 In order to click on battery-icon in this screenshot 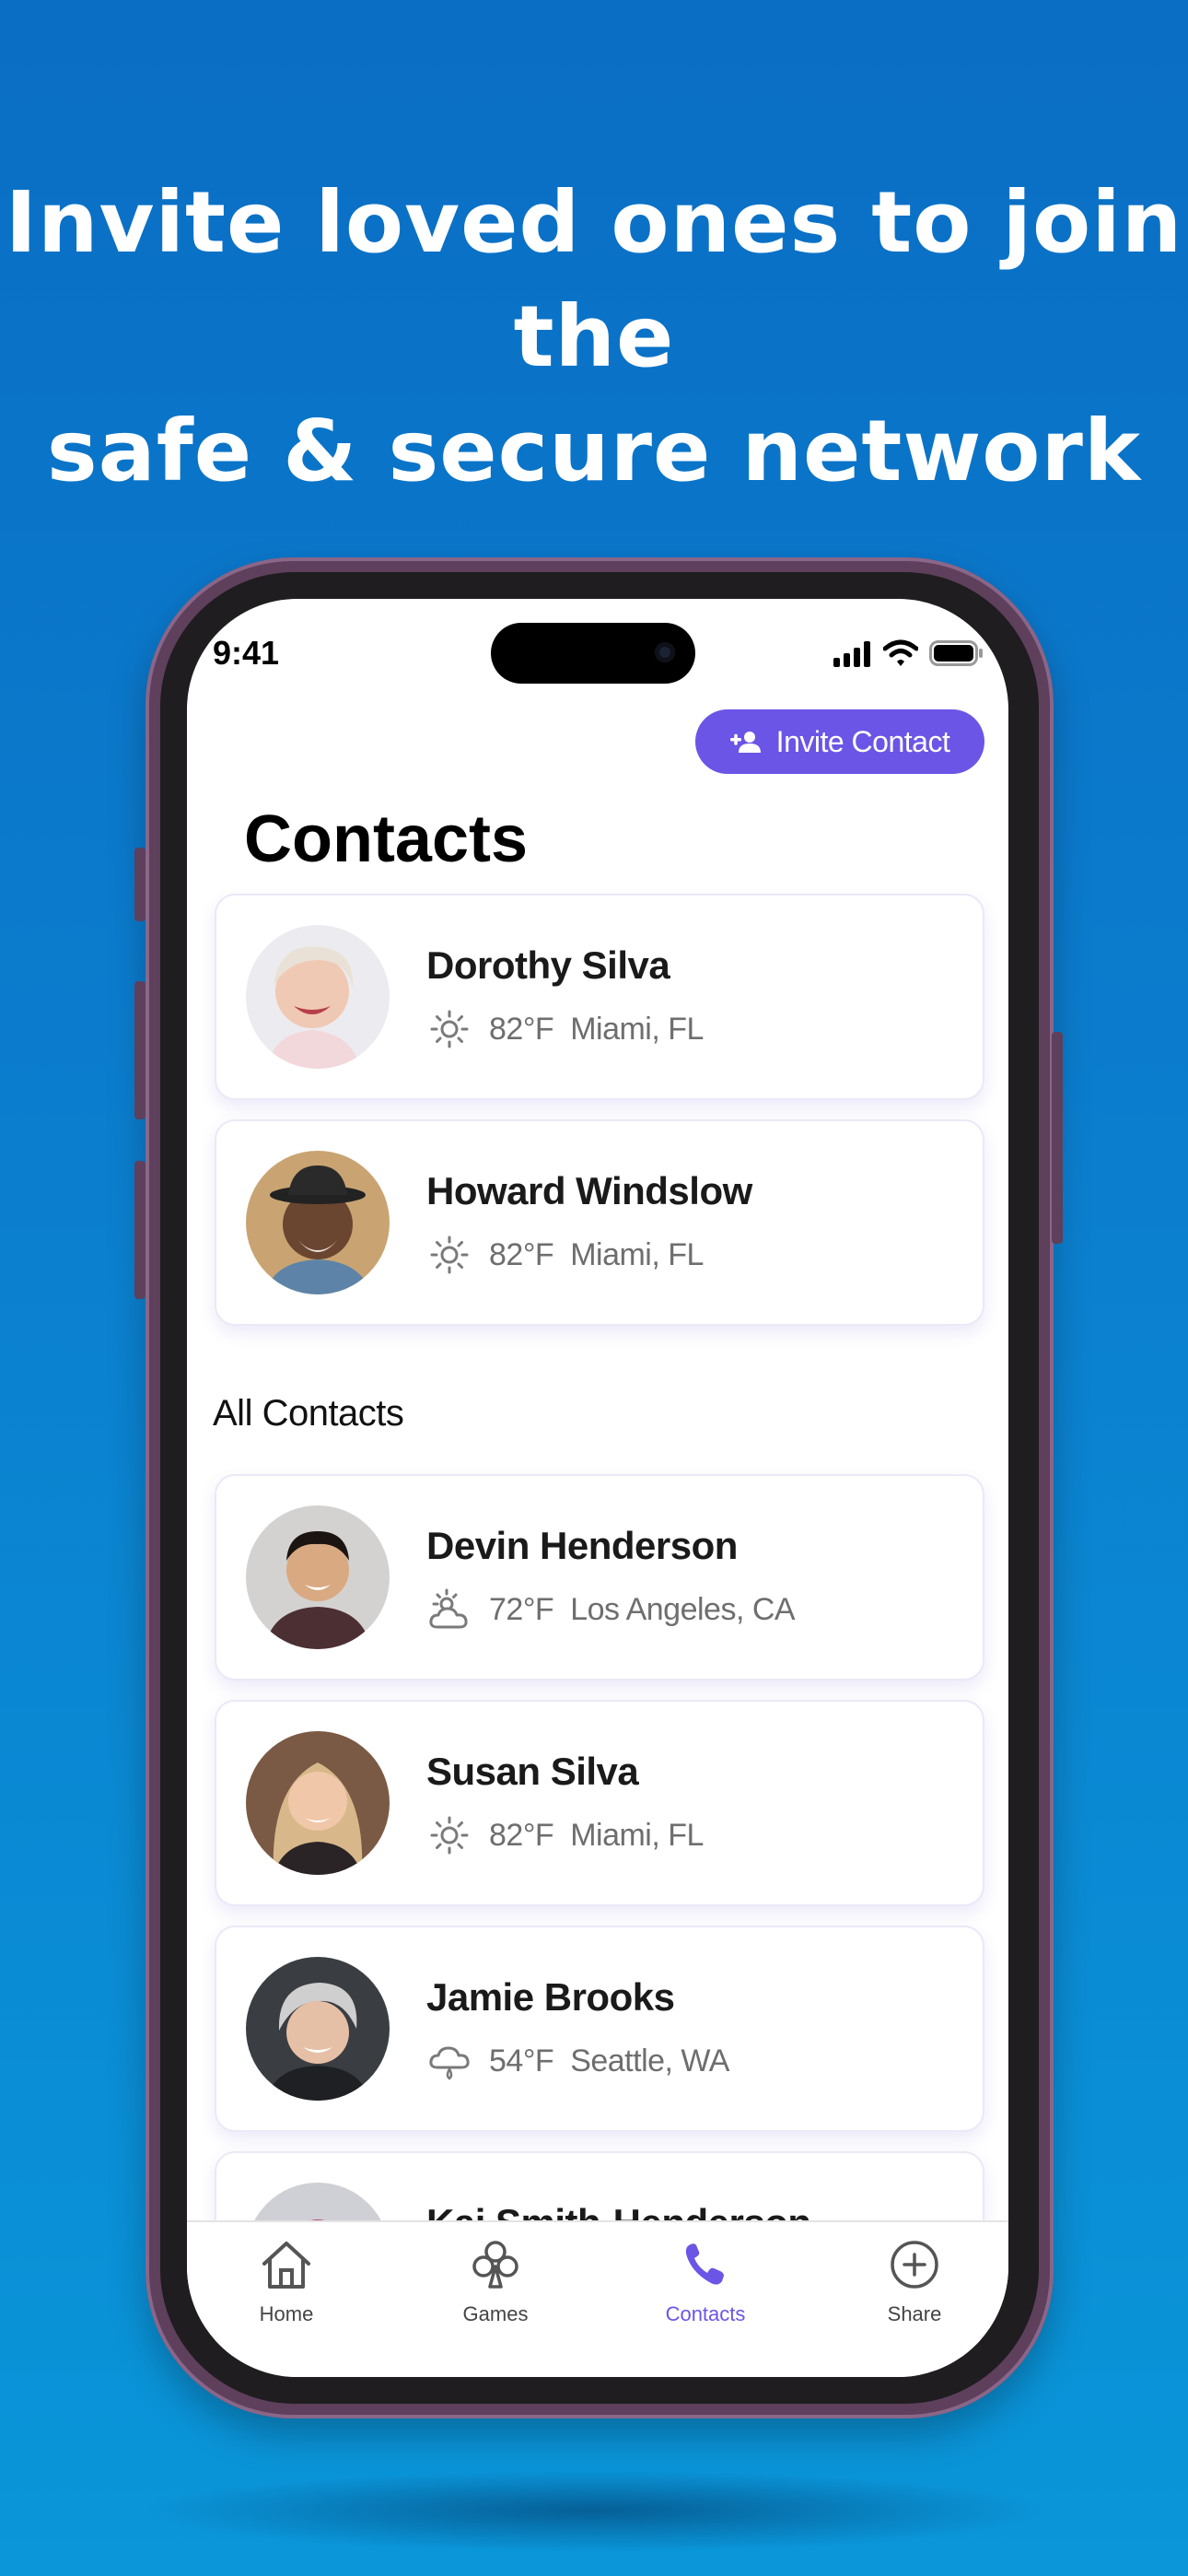, I will do `click(956, 653)`.